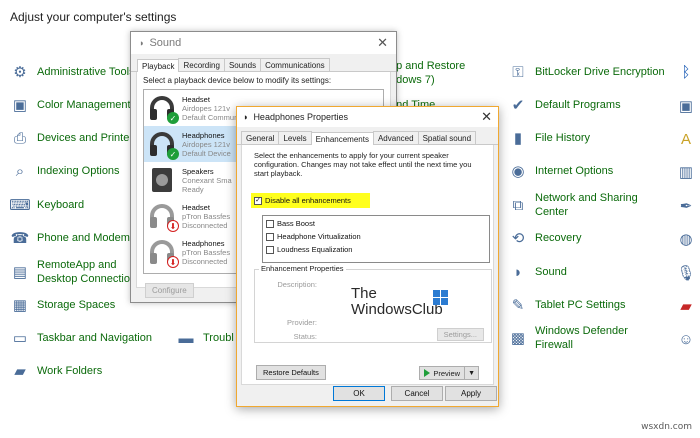  I want to click on tab-playback: Playback, so click(158, 65).